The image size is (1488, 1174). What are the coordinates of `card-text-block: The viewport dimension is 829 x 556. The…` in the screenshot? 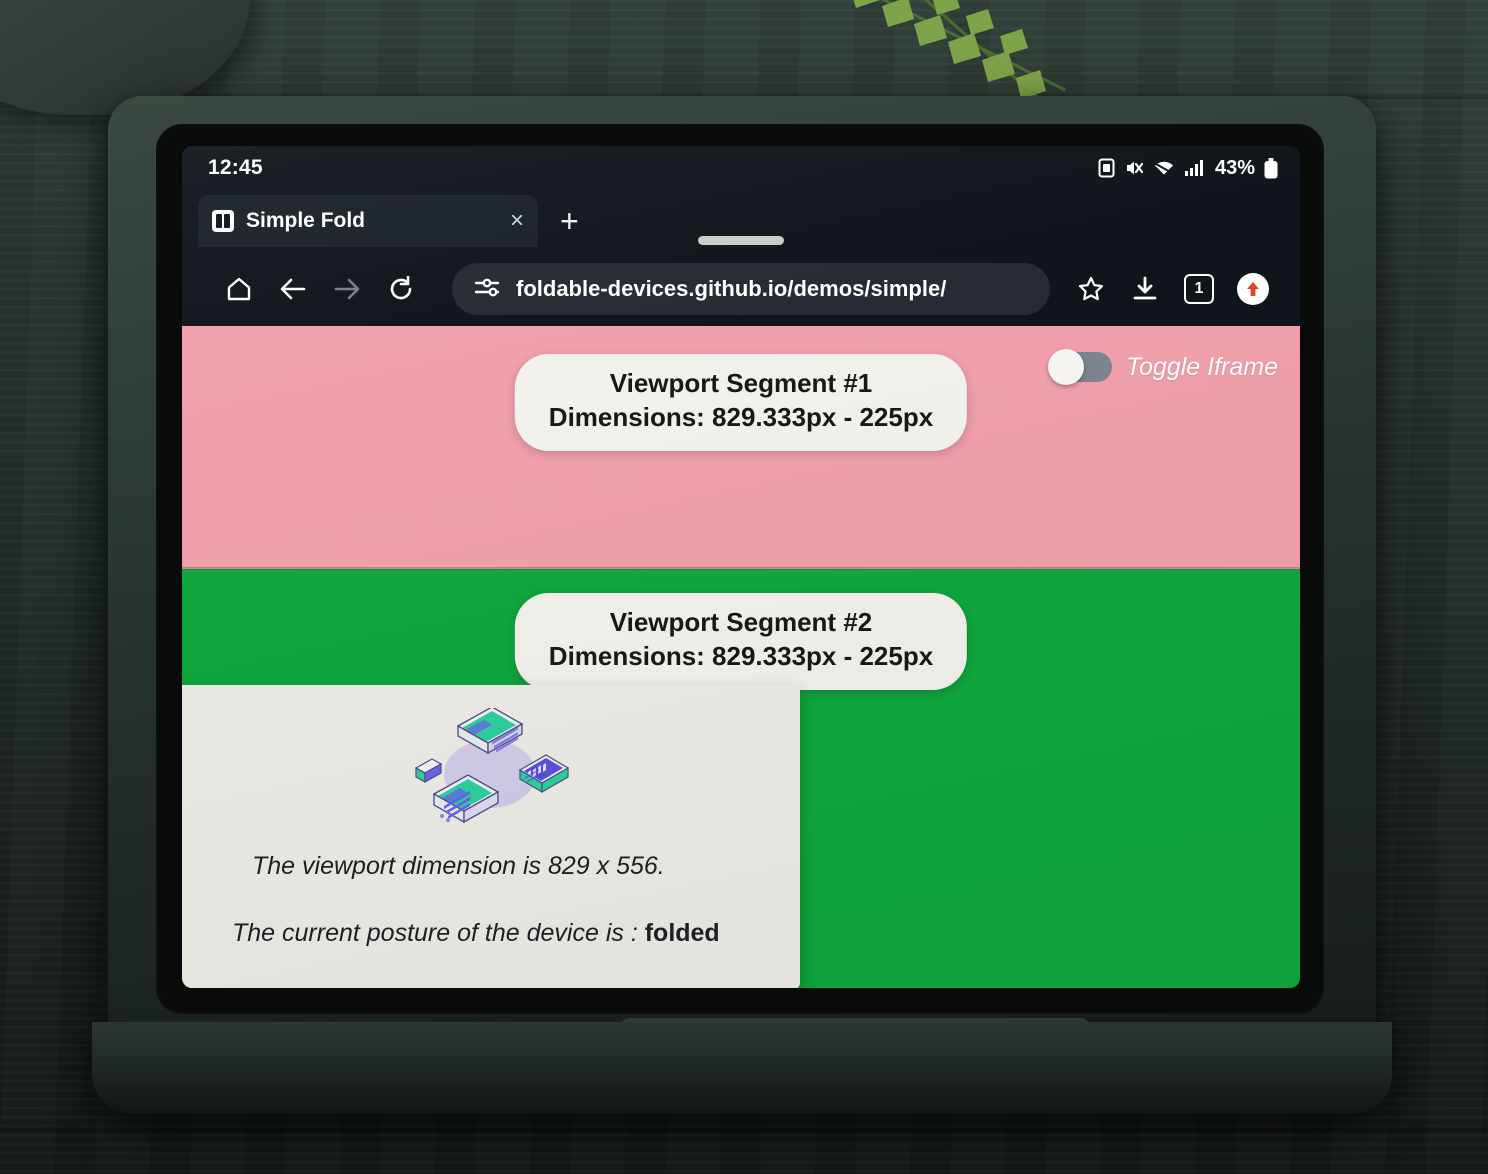 It's located at (487, 910).